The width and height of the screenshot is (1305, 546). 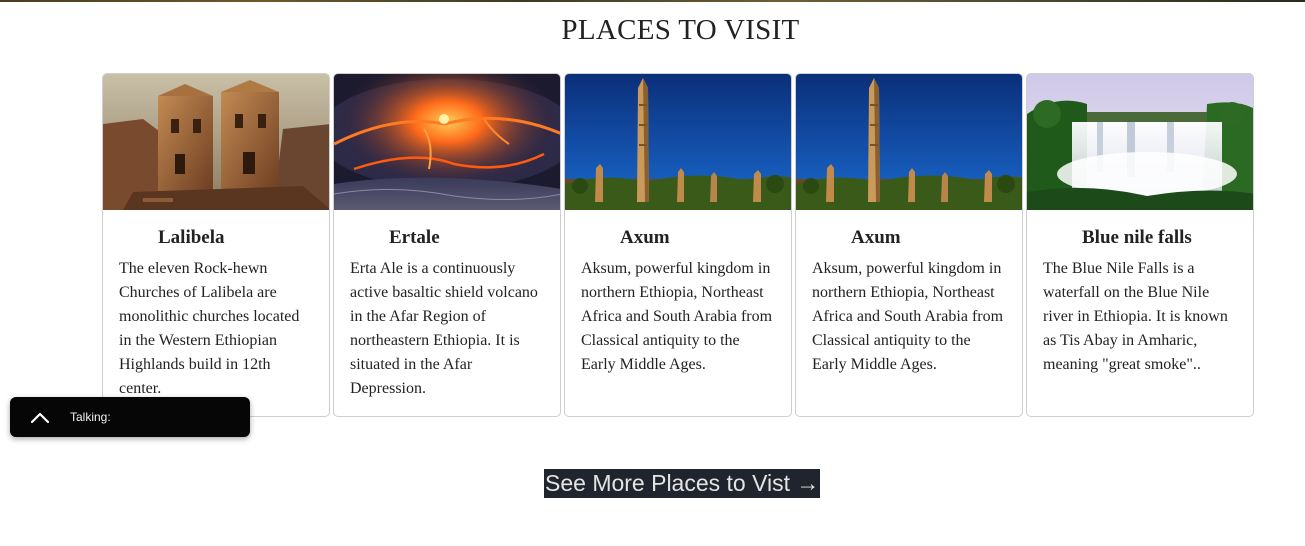 I want to click on chevron-up-icon, so click(x=40, y=417).